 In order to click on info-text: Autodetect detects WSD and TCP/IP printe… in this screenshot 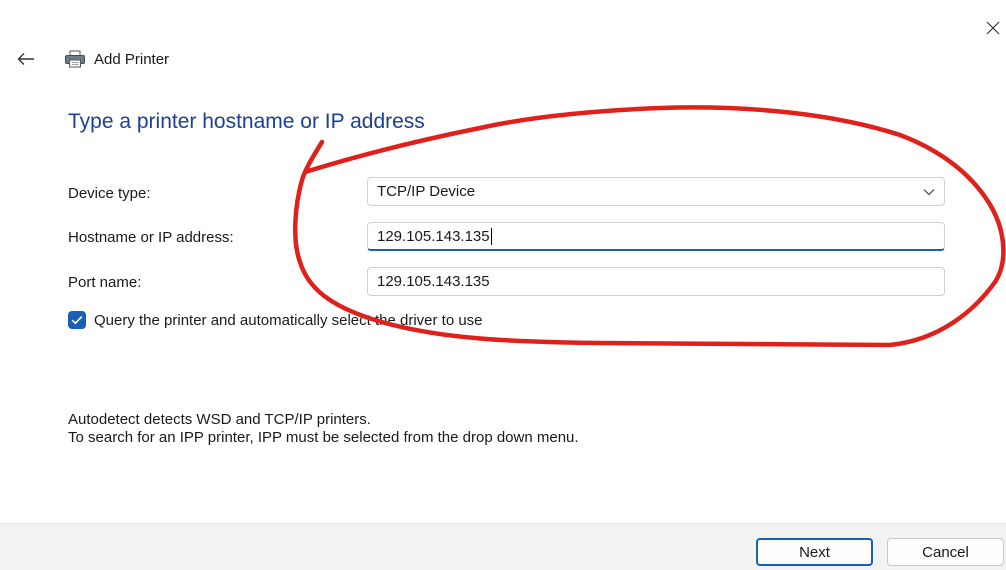, I will do `click(323, 429)`.